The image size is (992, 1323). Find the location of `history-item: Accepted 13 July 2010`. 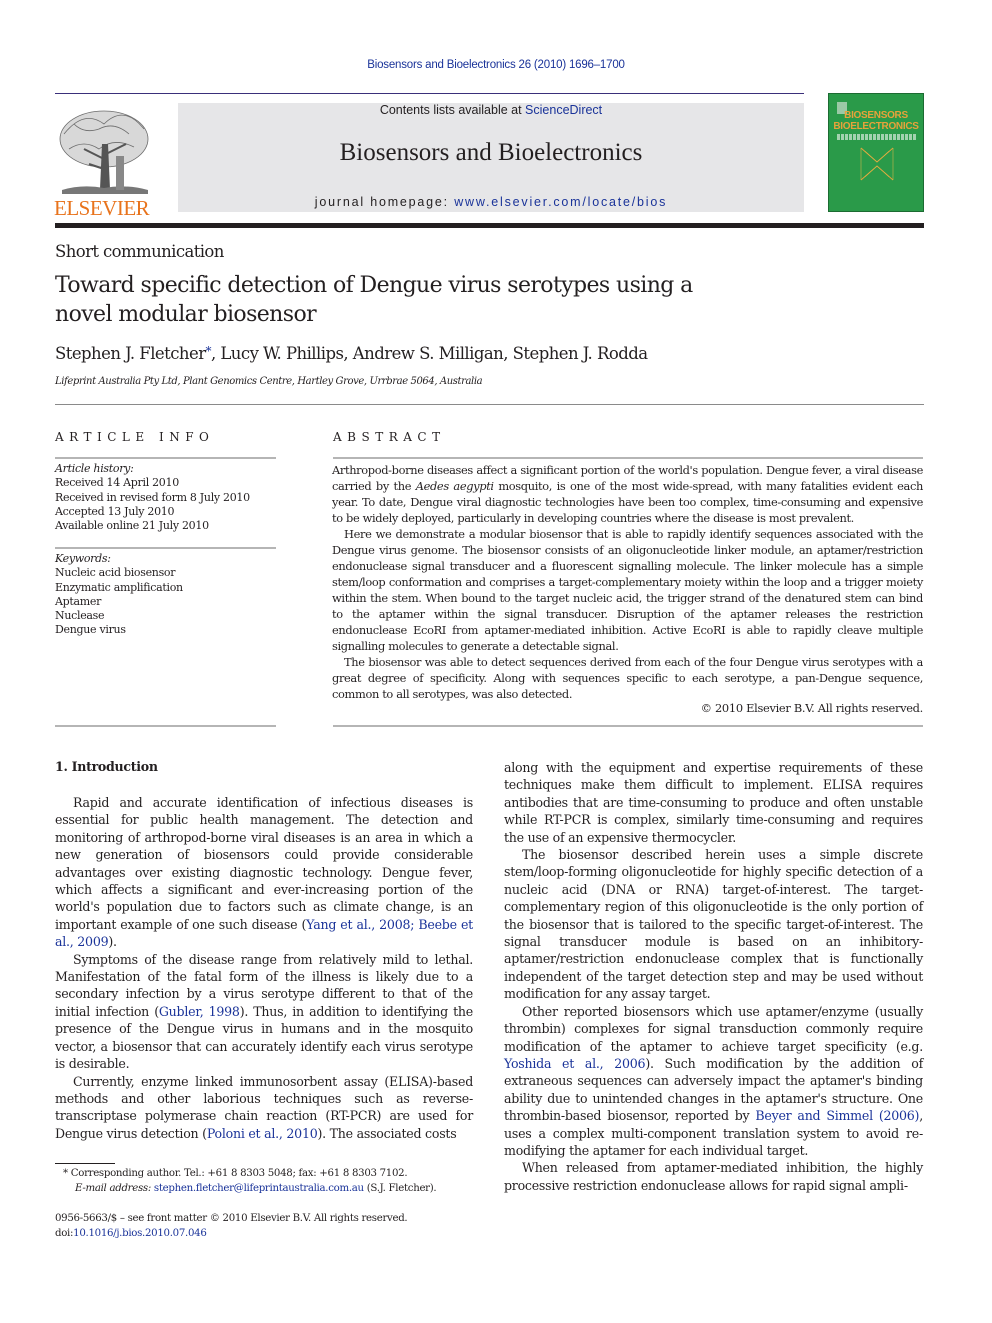

history-item: Accepted 13 July 2010 is located at coordinates (115, 511).